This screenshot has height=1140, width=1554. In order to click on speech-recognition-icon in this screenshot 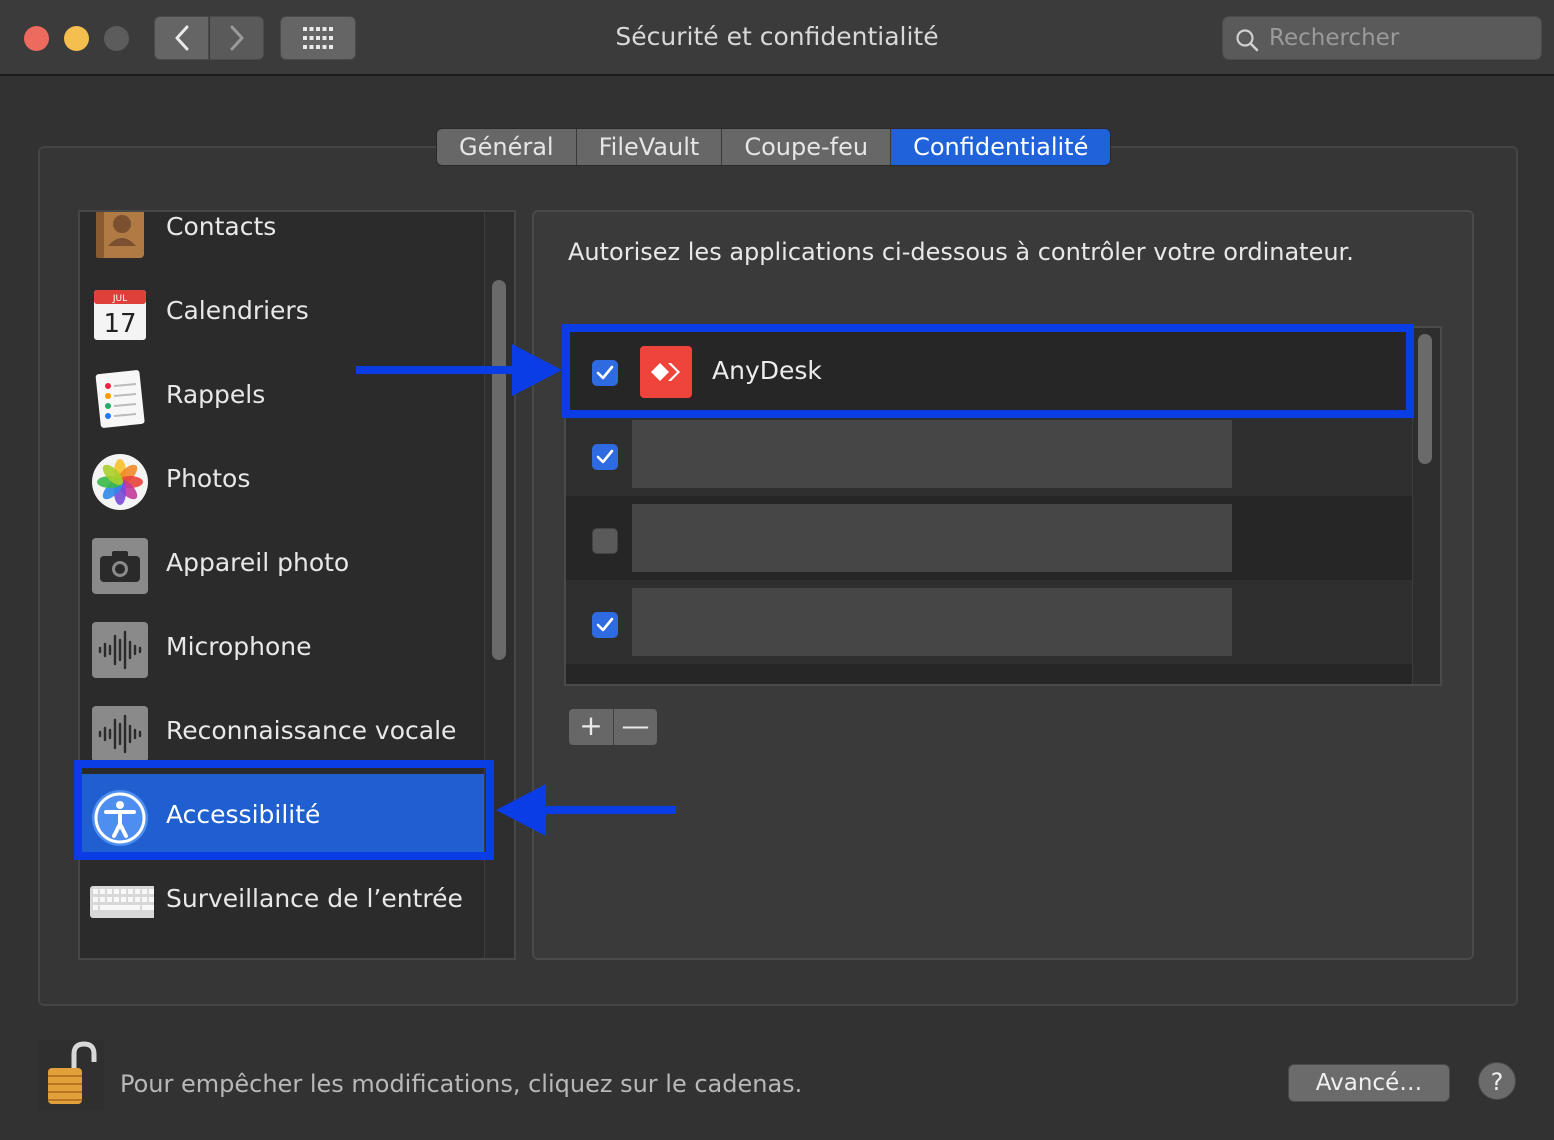, I will do `click(120, 734)`.